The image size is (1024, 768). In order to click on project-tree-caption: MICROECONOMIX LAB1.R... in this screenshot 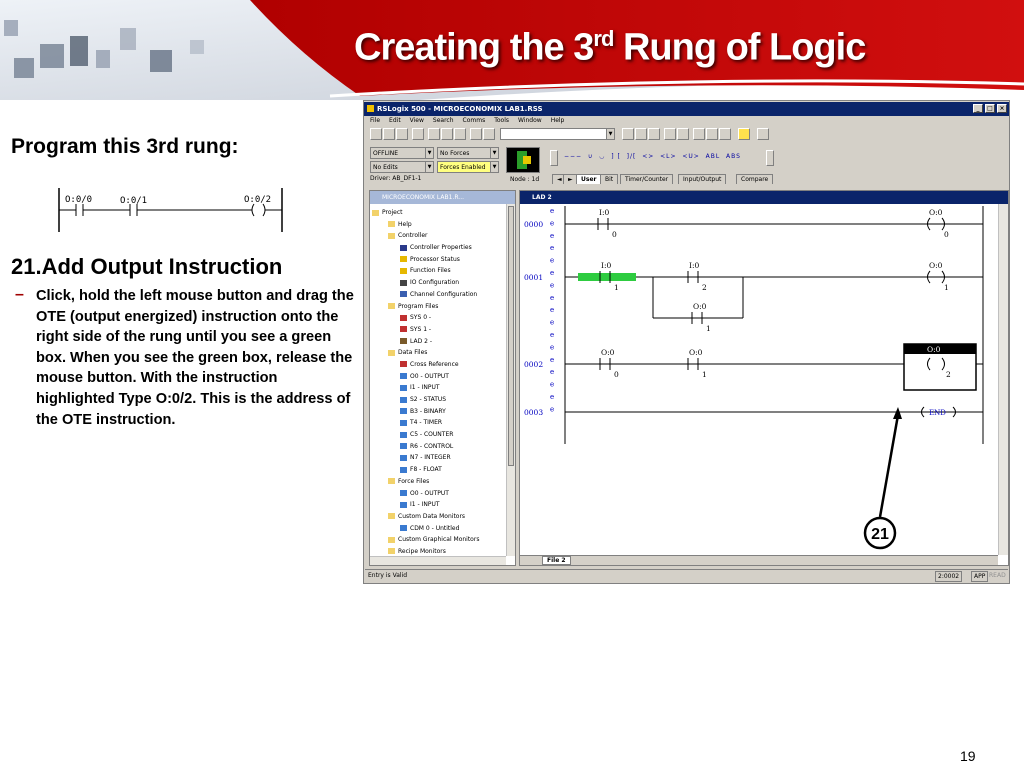, I will do `click(442, 197)`.